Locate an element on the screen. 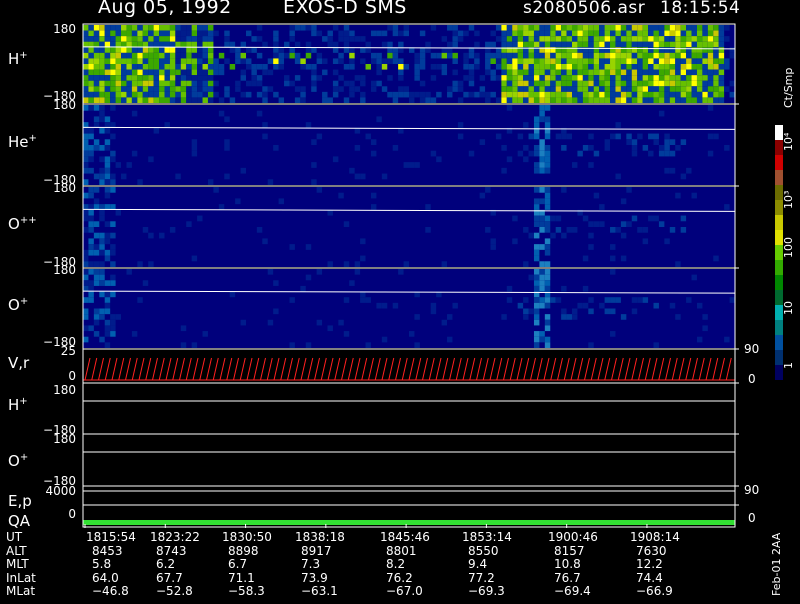 The height and width of the screenshot is (604, 800). orbit-cell: −63.1 is located at coordinates (319, 591).